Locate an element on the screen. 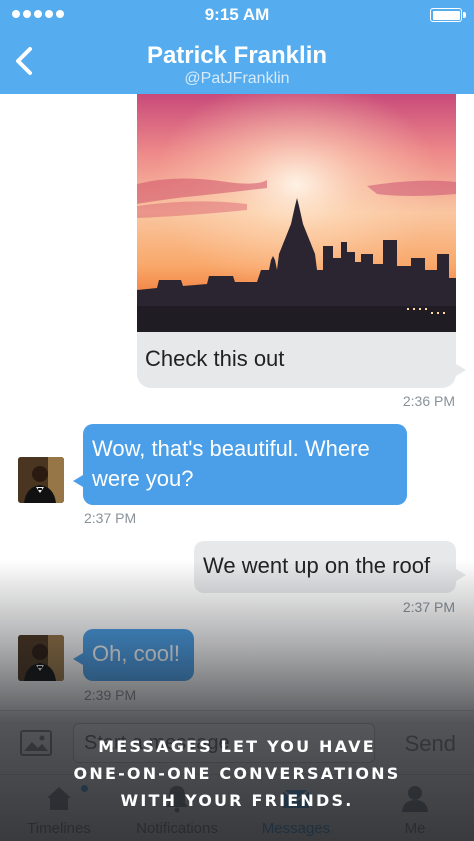 The width and height of the screenshot is (474, 841). battery-icon is located at coordinates (448, 15).